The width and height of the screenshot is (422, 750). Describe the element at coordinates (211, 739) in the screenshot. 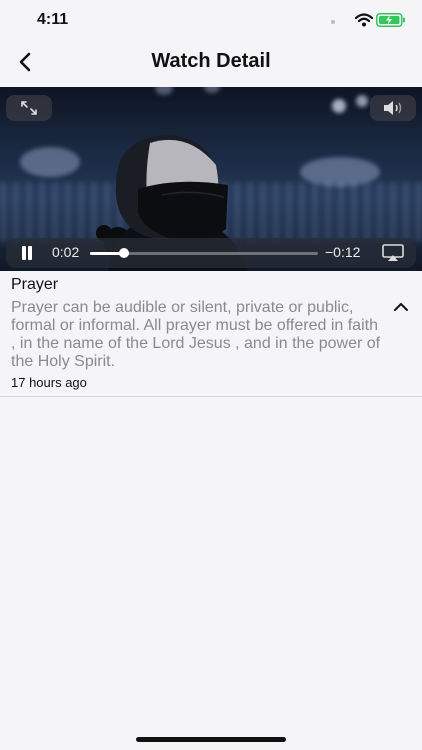

I see `home-indicator` at that location.